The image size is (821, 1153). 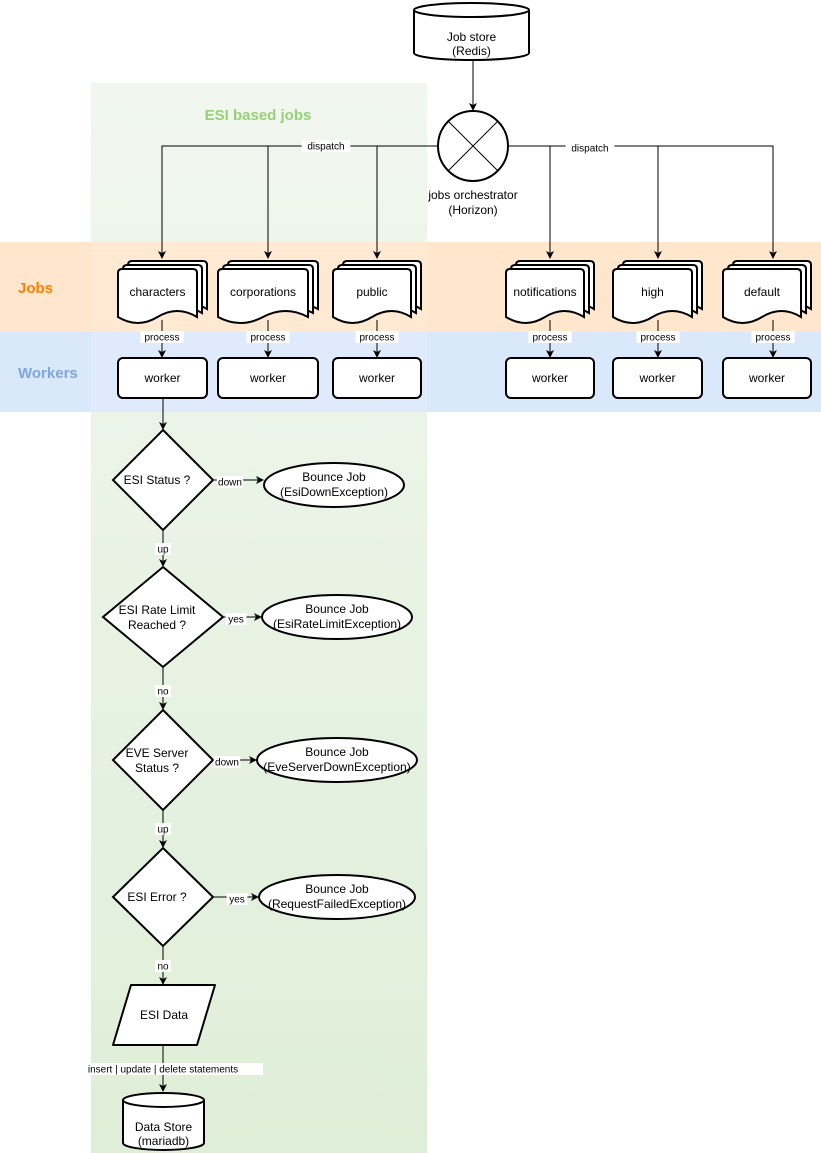 What do you see at coordinates (157, 897) in the screenshot?
I see `decision-label: ESI Error ?` at bounding box center [157, 897].